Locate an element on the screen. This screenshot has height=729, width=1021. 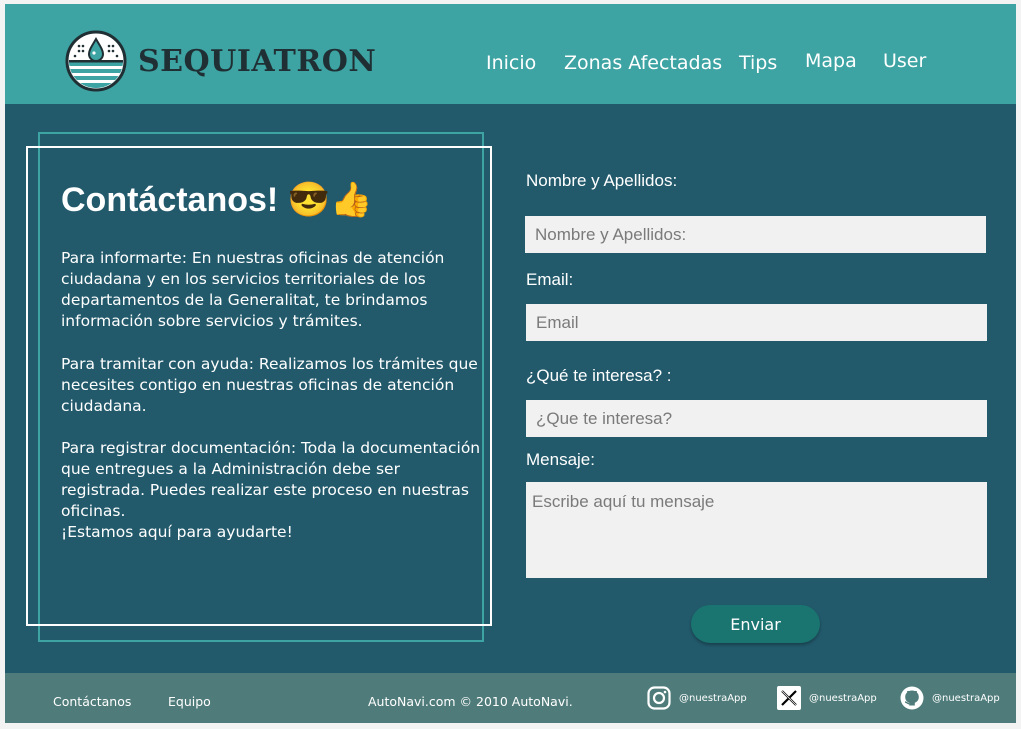
github-link: @nuestraApp is located at coordinates (950, 698).